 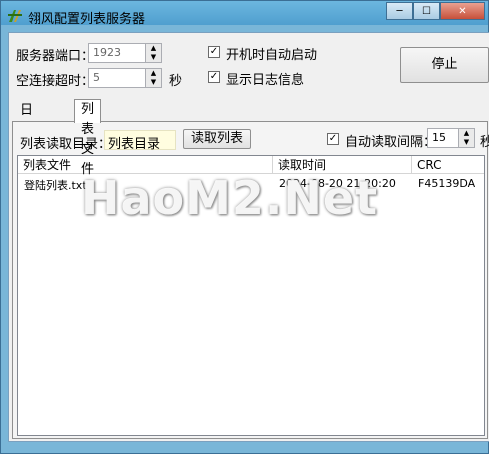 What do you see at coordinates (439, 137) in the screenshot?
I see `interval-value: 15` at bounding box center [439, 137].